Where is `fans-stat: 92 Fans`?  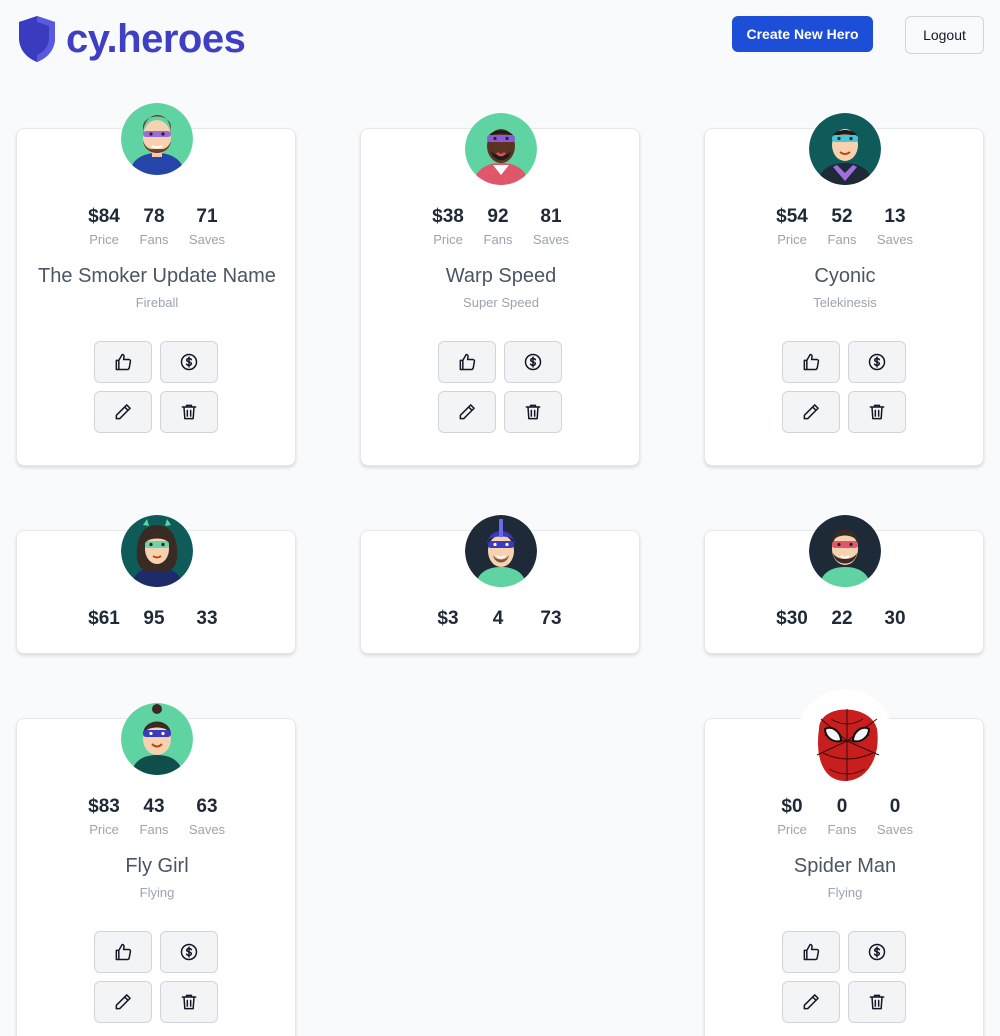
fans-stat: 92 Fans is located at coordinates (498, 226).